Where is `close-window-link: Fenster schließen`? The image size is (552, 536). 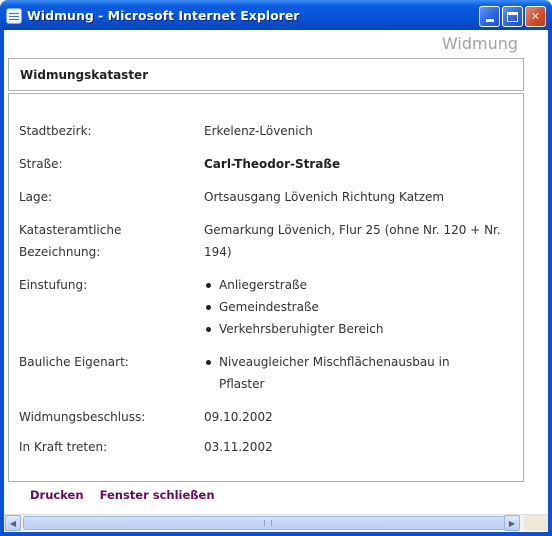 close-window-link: Fenster schließen is located at coordinates (157, 495).